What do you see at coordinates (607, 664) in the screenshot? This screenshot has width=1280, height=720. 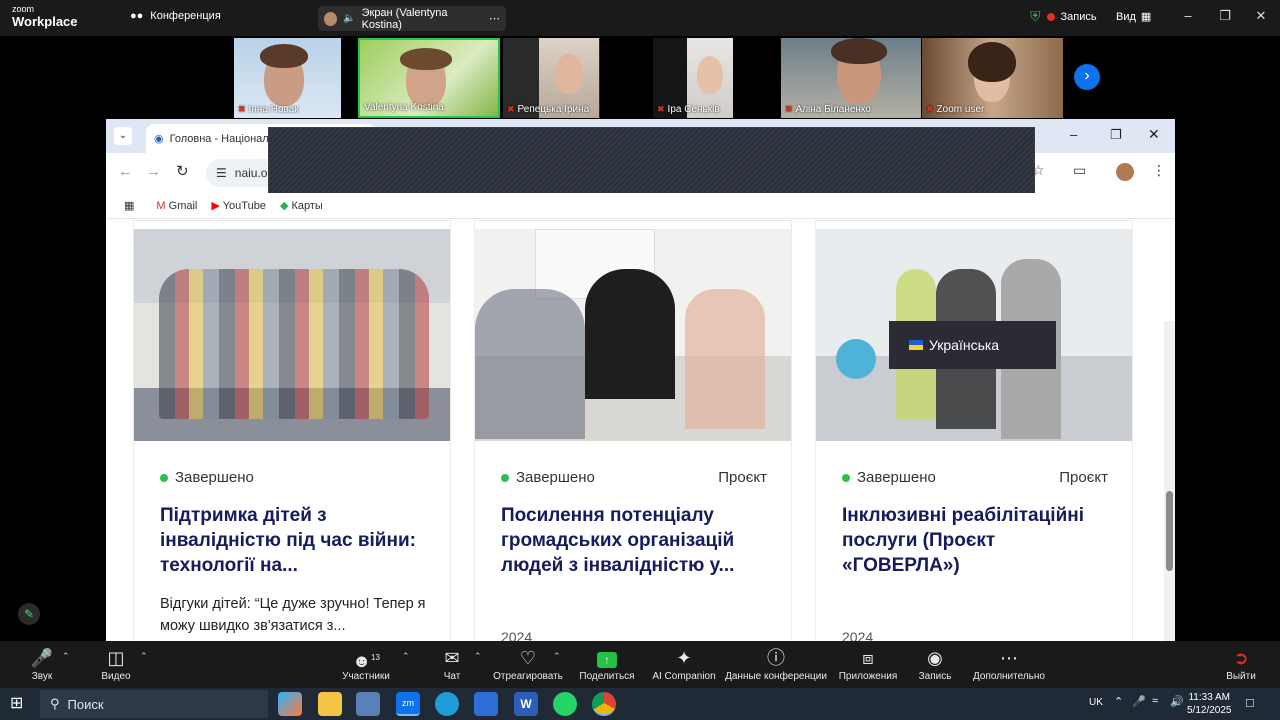 I see `share-screen-button: ↑ Поделиться` at bounding box center [607, 664].